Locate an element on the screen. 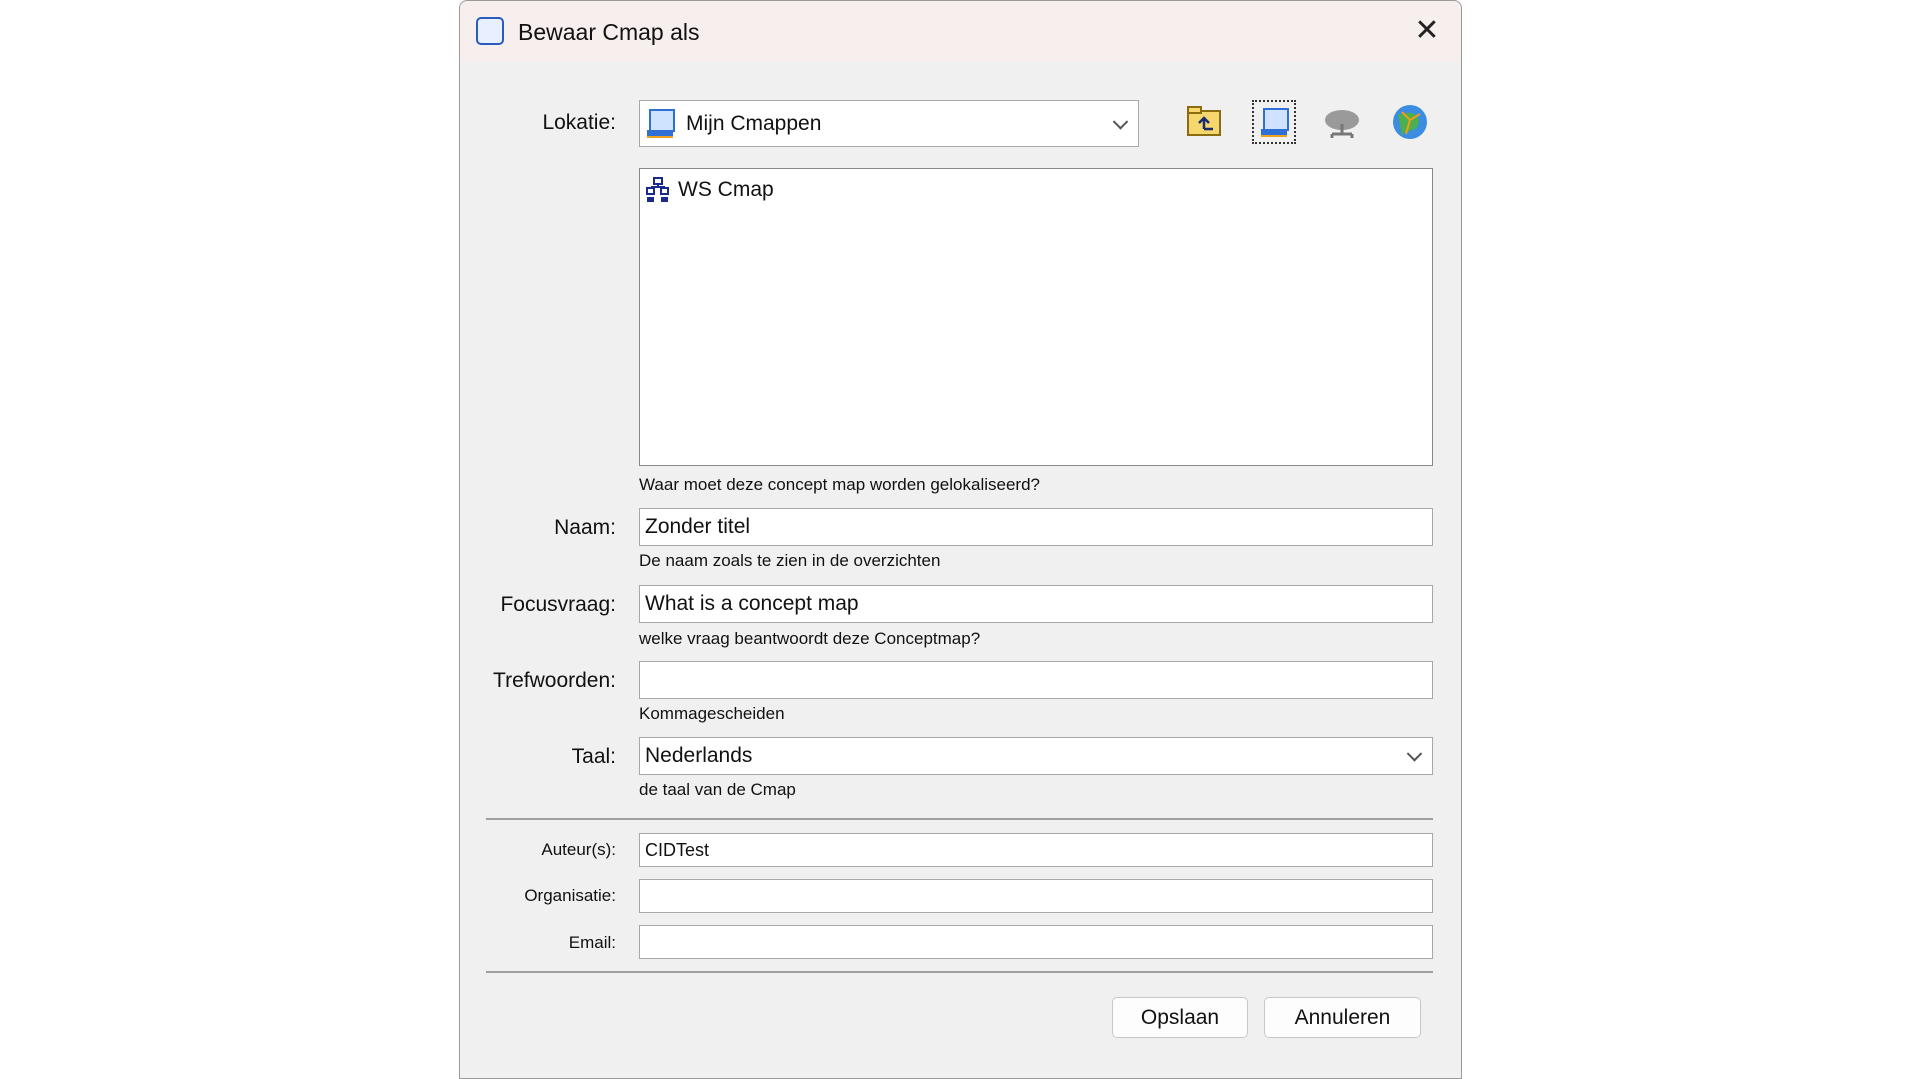 Image resolution: width=1909 pixels, height=1079 pixels. keywords-hint: Kommagescheiden is located at coordinates (712, 713).